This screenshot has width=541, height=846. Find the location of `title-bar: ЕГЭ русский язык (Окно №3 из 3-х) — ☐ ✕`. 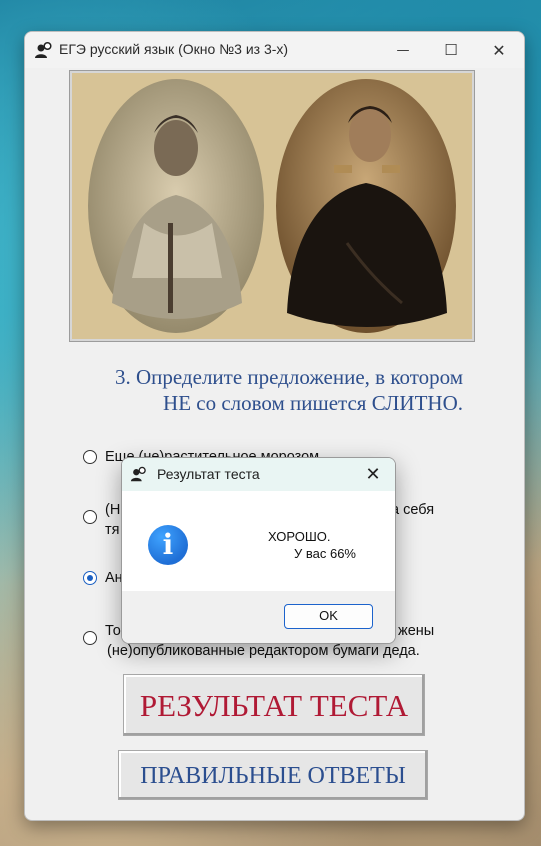

title-bar: ЕГЭ русский язык (Окно №3 из 3-х) — ☐ ✕ is located at coordinates (274, 50).